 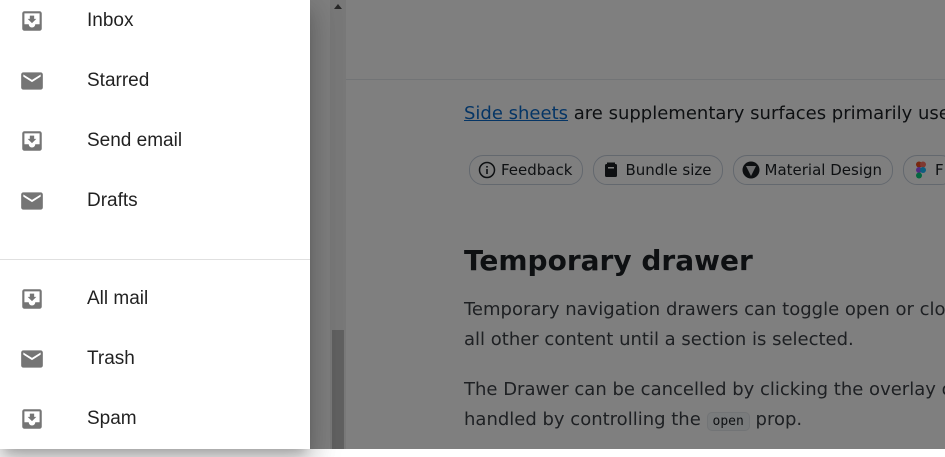 What do you see at coordinates (155, 25) in the screenshot?
I see `drawer-item-inbox: Inbox` at bounding box center [155, 25].